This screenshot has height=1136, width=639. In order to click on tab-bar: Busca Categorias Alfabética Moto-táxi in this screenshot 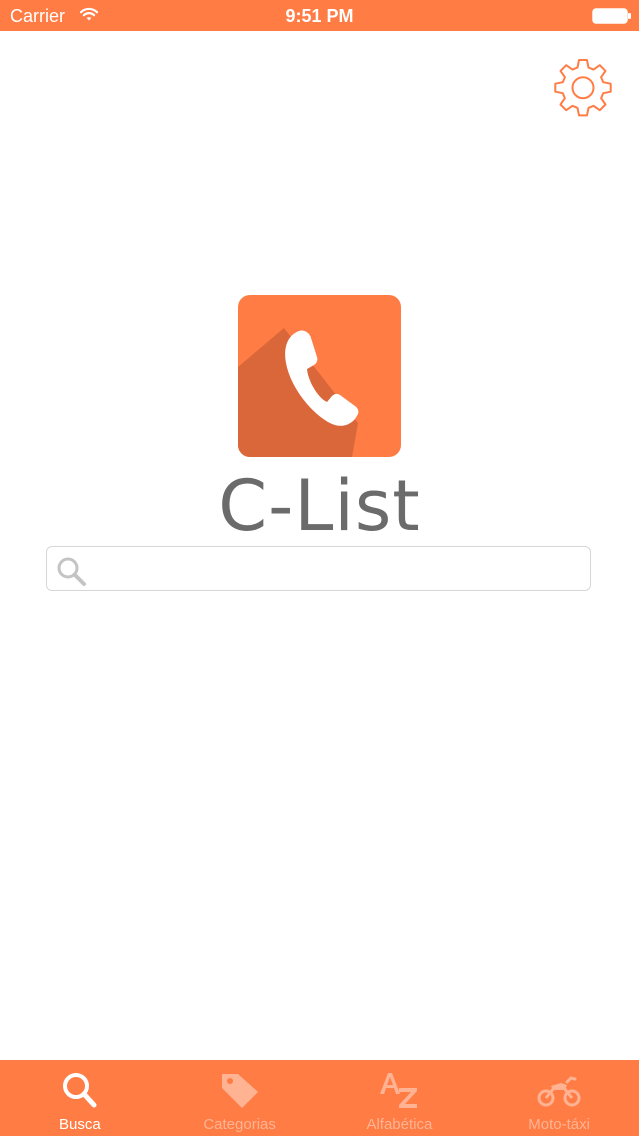, I will do `click(319, 1098)`.